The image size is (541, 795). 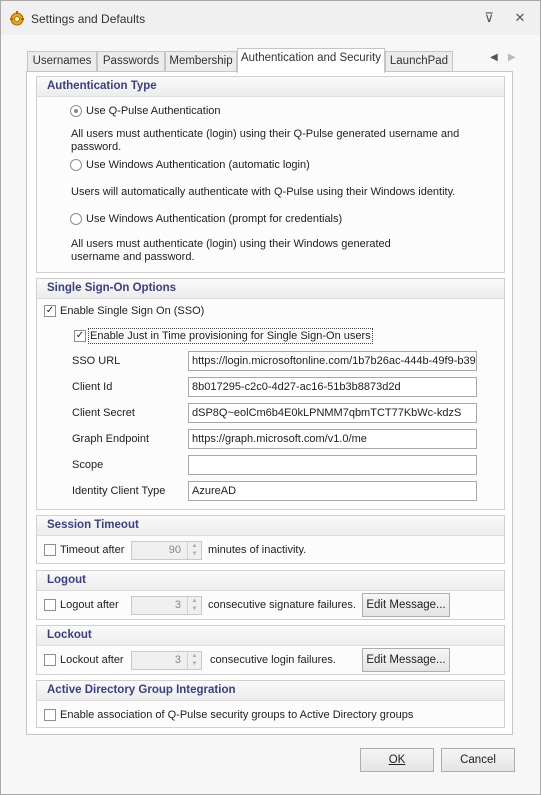 What do you see at coordinates (153, 111) in the screenshot?
I see `qpulse-auth-label: Use Q-Pulse Authentication` at bounding box center [153, 111].